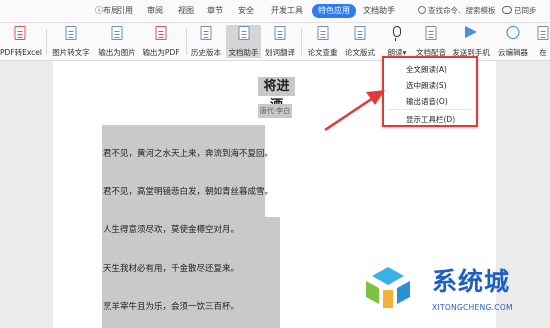 The width and height of the screenshot is (550, 328). I want to click on watermark-title: 系统城, so click(471, 281).